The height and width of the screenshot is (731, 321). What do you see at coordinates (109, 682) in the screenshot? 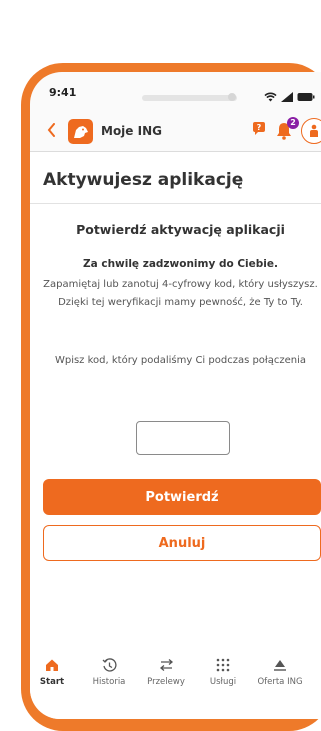
I see `nav-label-historia: Historia` at bounding box center [109, 682].